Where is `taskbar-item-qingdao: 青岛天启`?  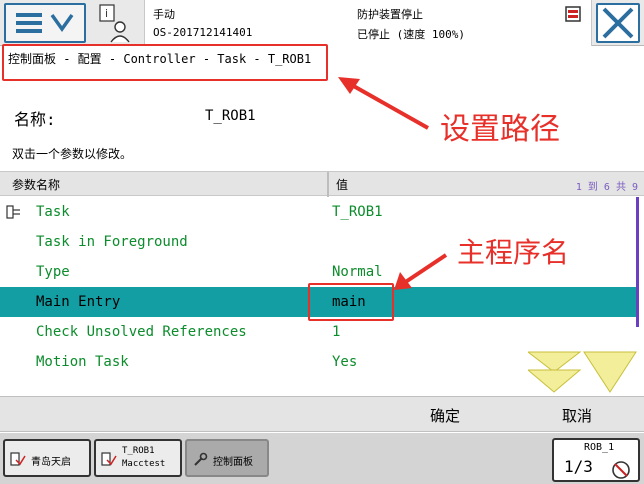
taskbar-item-qingdao: 青岛天启 is located at coordinates (47, 458).